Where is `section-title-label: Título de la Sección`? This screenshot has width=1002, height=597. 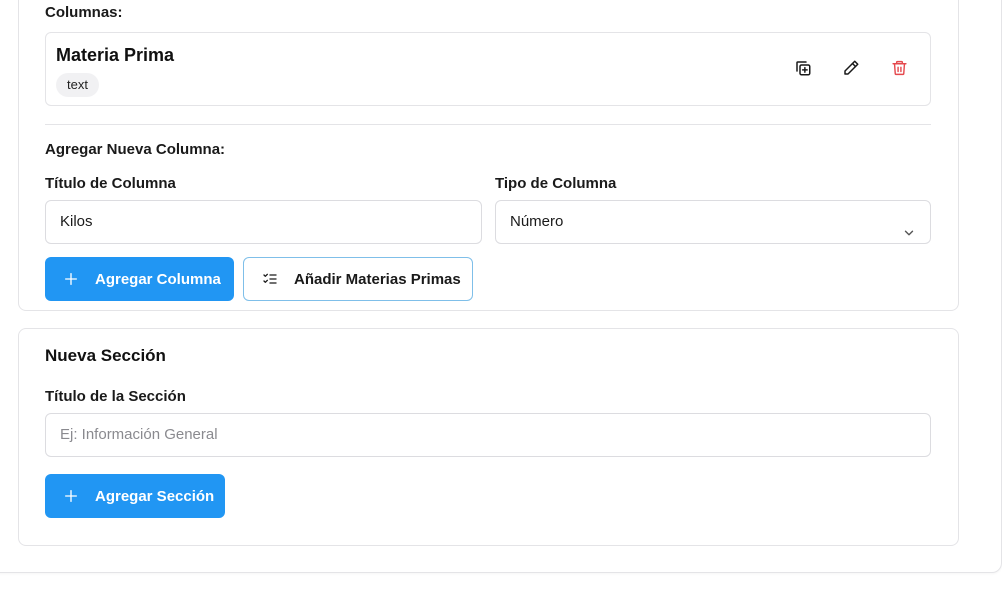 section-title-label: Título de la Sección is located at coordinates (115, 396).